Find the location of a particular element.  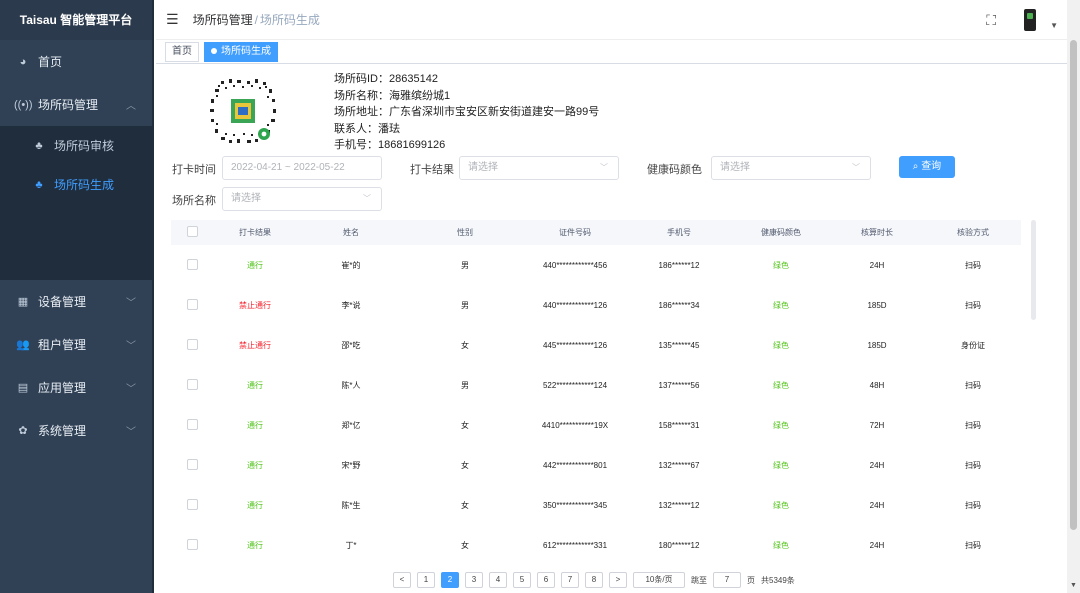

tag-current: 场所码生成 is located at coordinates (241, 51).